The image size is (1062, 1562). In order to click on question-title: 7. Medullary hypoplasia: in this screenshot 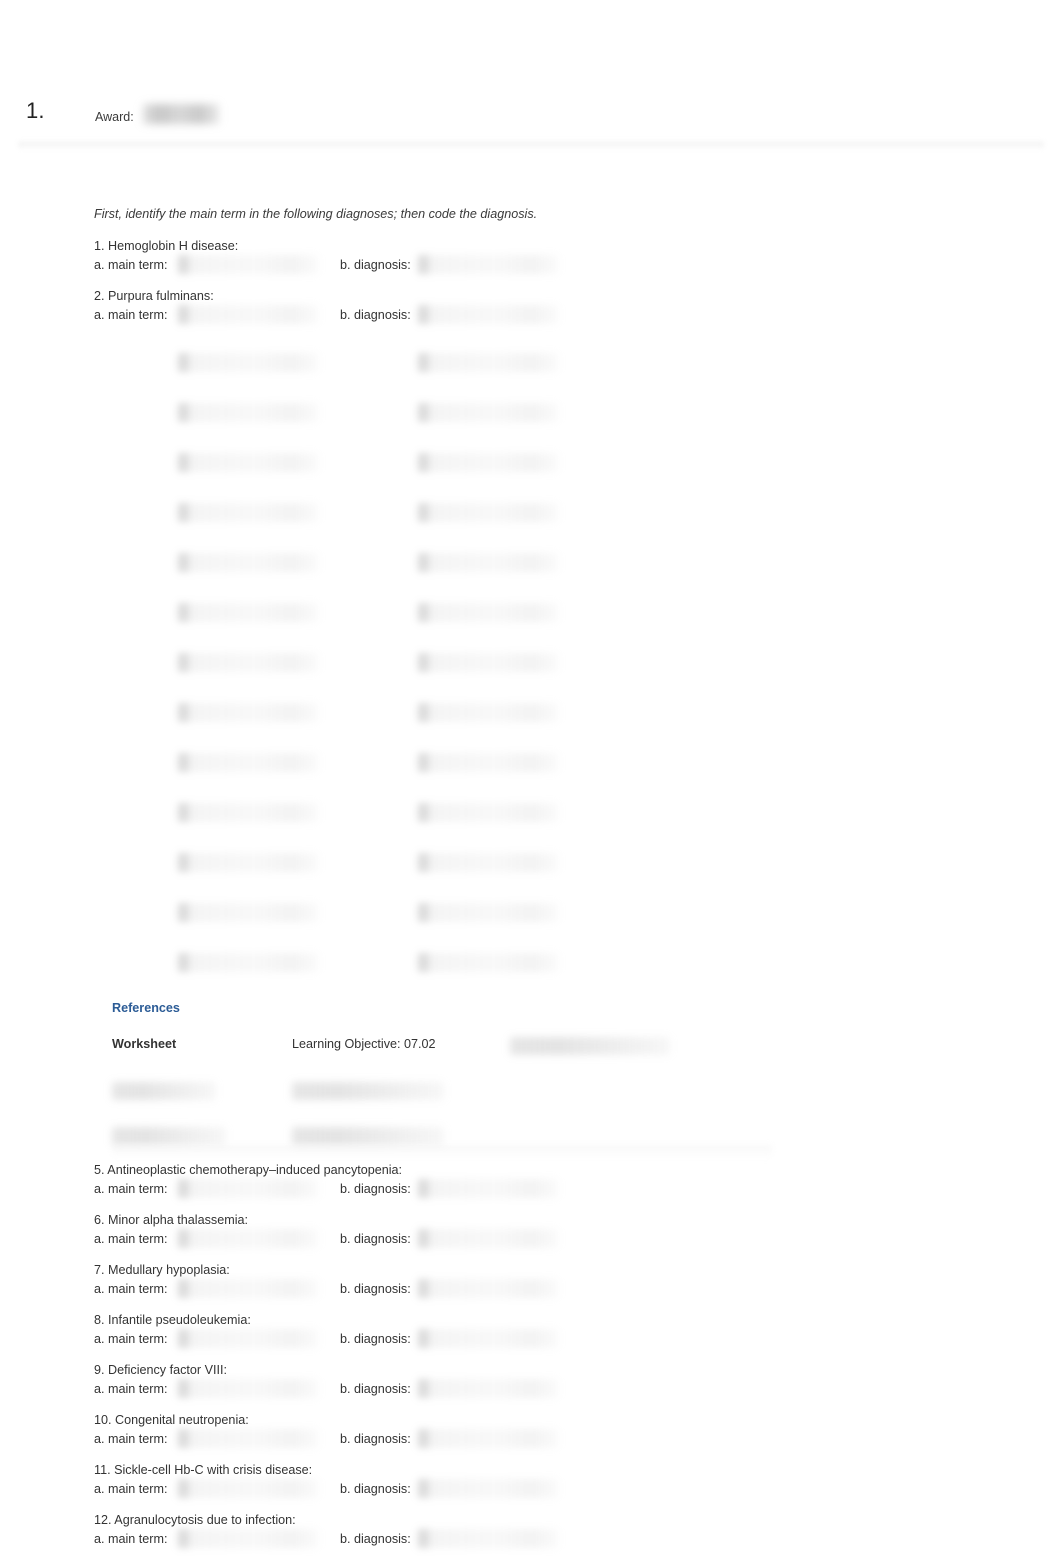, I will do `click(162, 1270)`.